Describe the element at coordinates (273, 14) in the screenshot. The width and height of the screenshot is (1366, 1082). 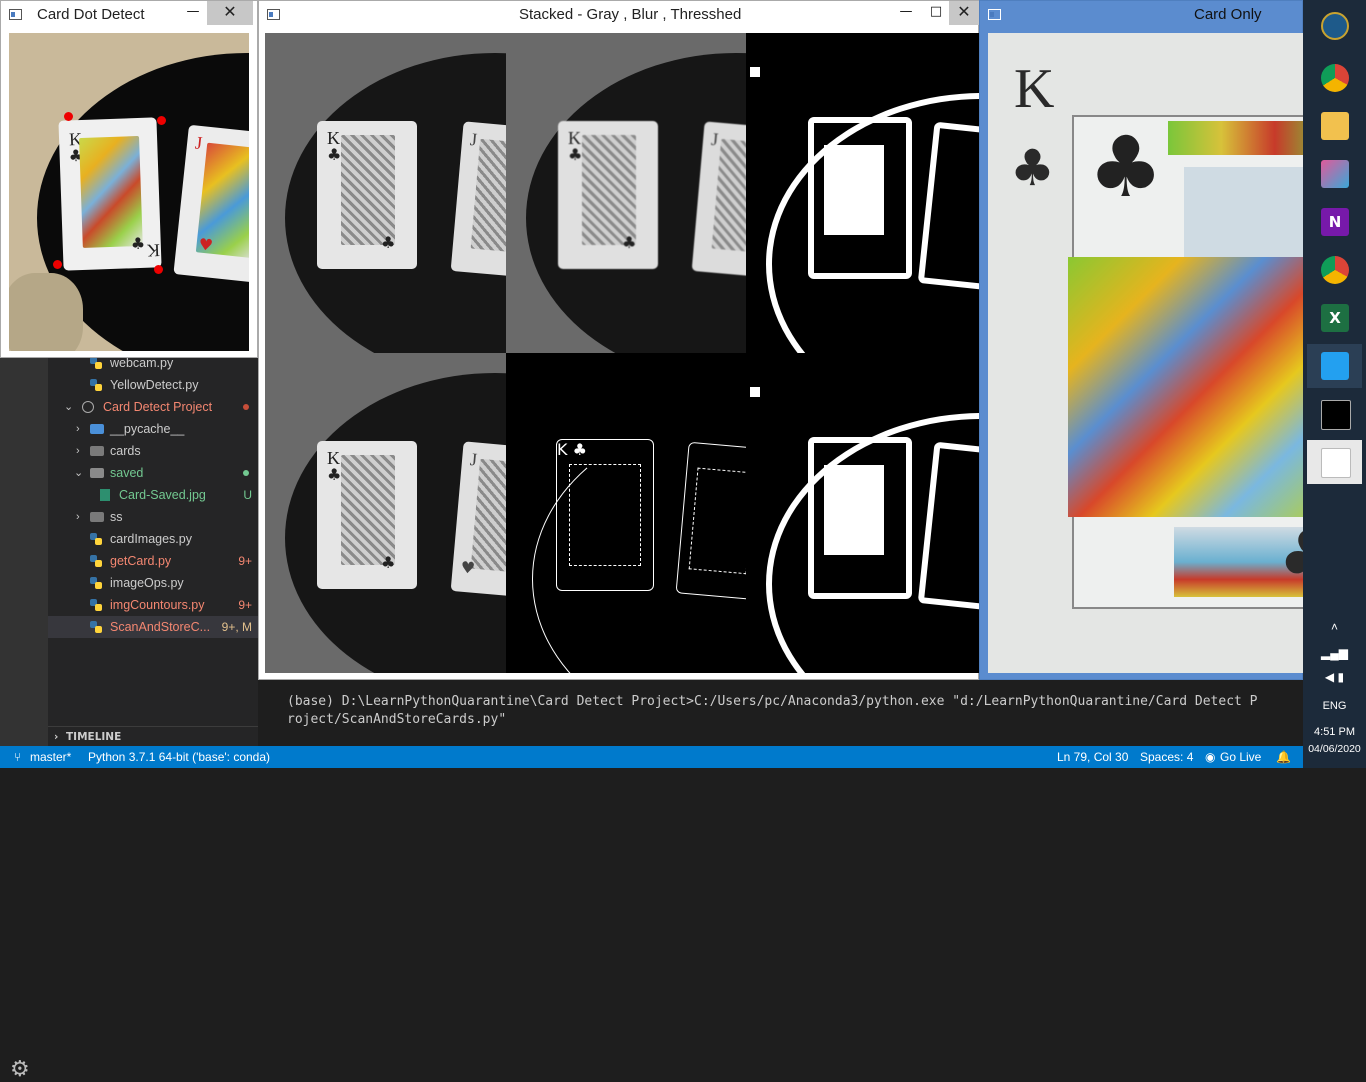
I see `window-app-icon` at that location.